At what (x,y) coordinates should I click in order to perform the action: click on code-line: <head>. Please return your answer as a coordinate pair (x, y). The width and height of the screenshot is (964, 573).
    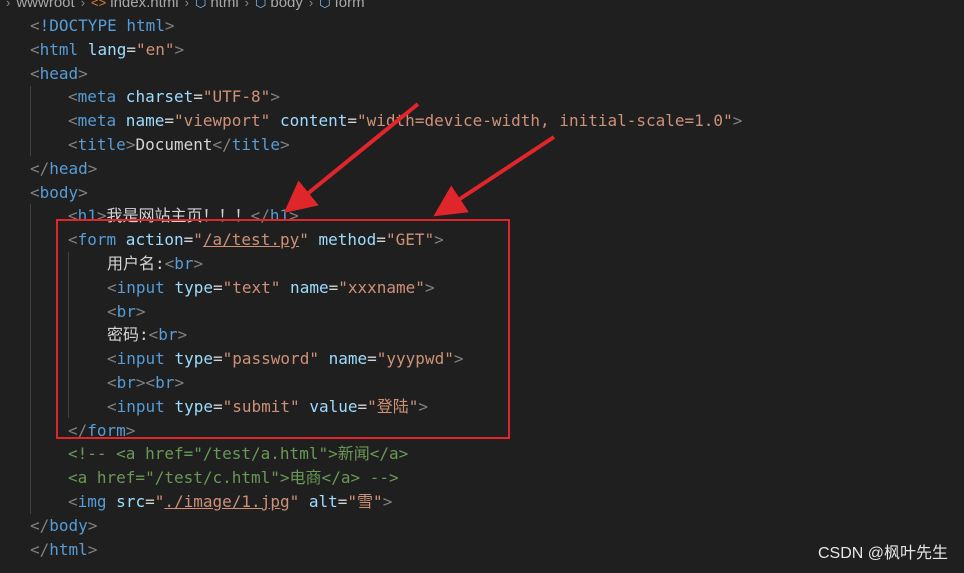
    Looking at the image, I should click on (59, 73).